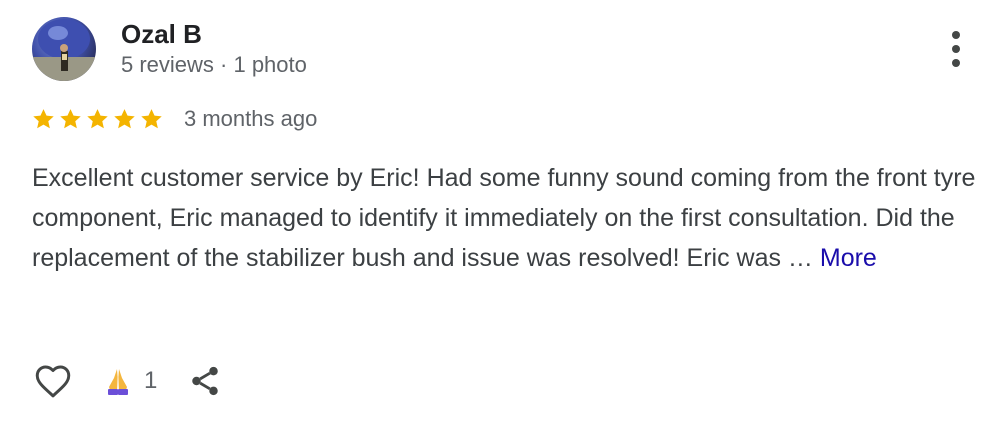 The image size is (1008, 440). I want to click on share-button, so click(205, 381).